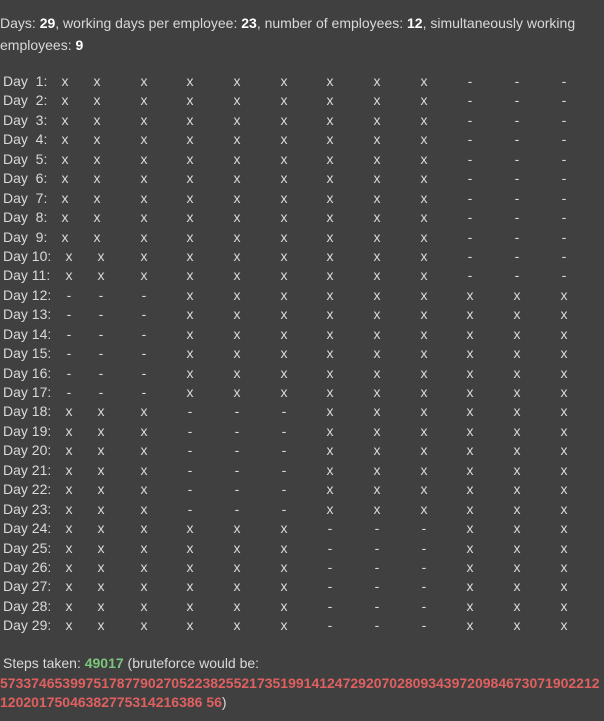 This screenshot has width=604, height=721. Describe the element at coordinates (302, 314) in the screenshot. I see `schedule-row: Day 13: - - - x x x x x x x x x` at that location.